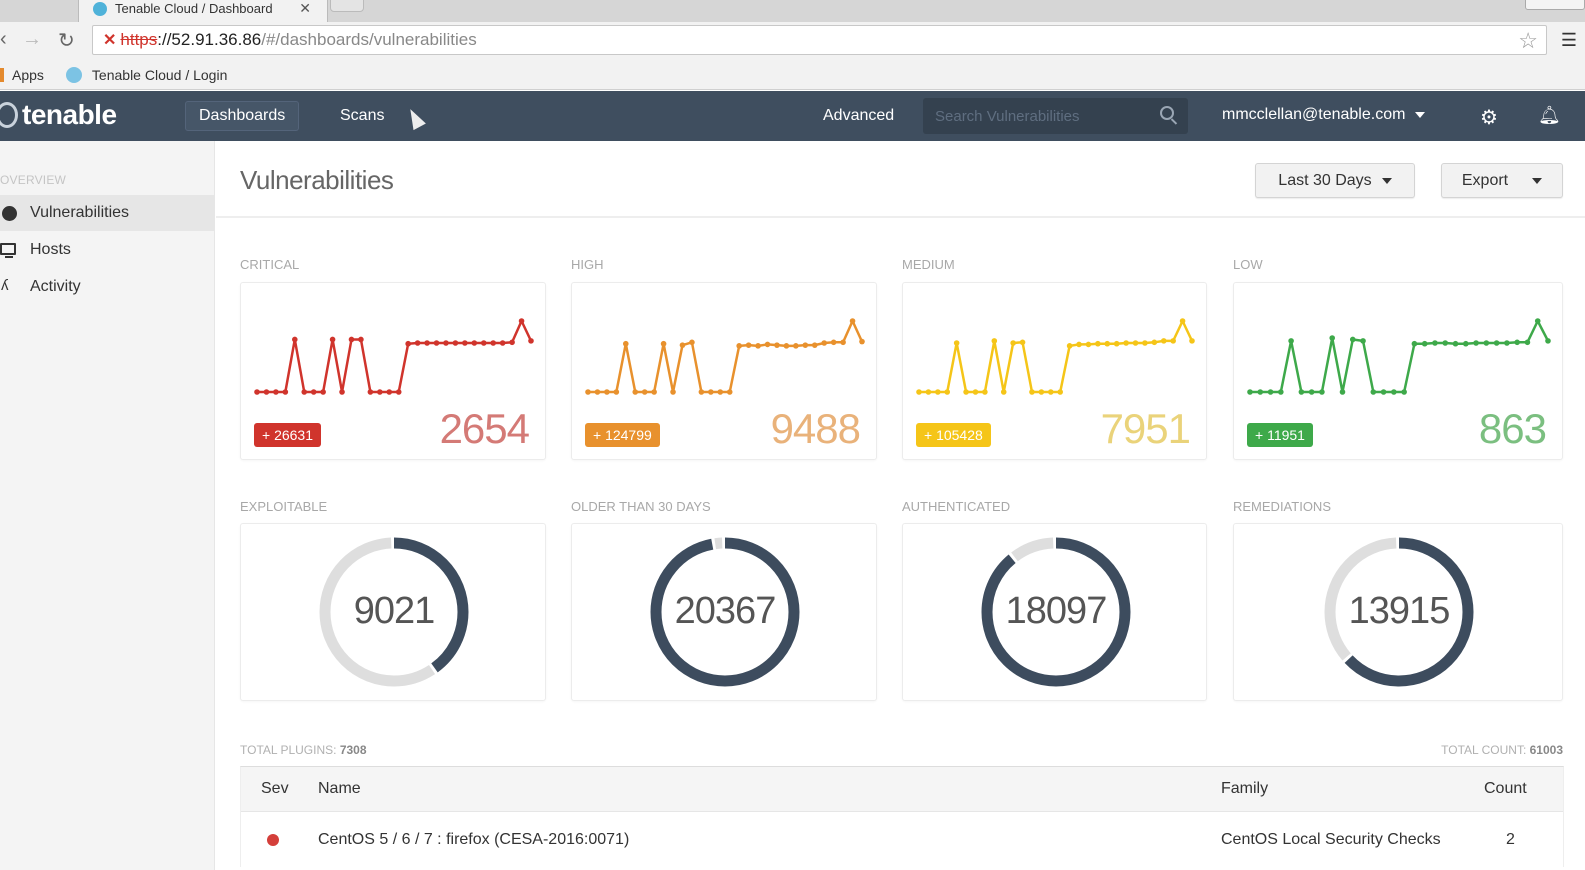 The height and width of the screenshot is (870, 1585). I want to click on delta-badge: + 11951, so click(1280, 435).